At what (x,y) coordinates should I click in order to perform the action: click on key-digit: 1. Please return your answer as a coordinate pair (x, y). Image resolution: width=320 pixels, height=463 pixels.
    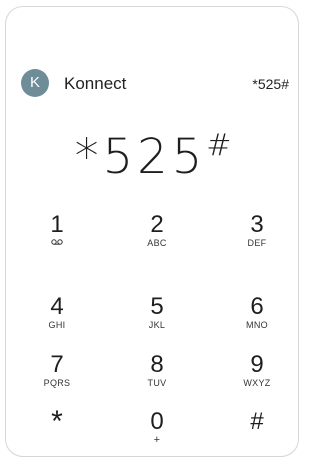
    Looking at the image, I should click on (57, 224).